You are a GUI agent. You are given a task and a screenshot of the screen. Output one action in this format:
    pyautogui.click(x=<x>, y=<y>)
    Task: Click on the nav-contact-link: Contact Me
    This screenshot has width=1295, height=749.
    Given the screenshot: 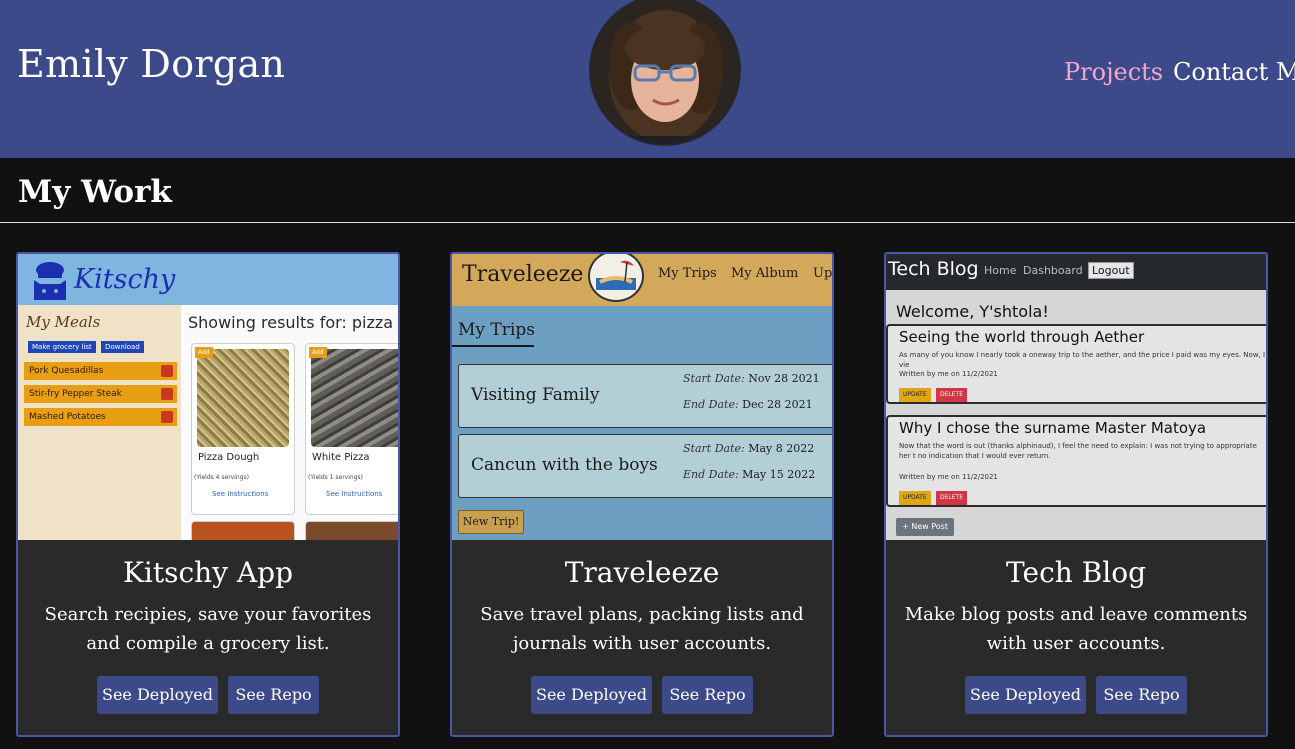 What is the action you would take?
    pyautogui.click(x=1234, y=72)
    